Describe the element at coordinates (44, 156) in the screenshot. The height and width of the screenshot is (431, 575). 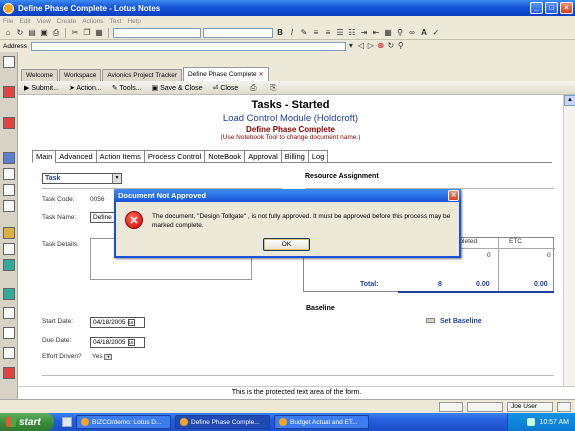
I see `tab-main: Main` at that location.